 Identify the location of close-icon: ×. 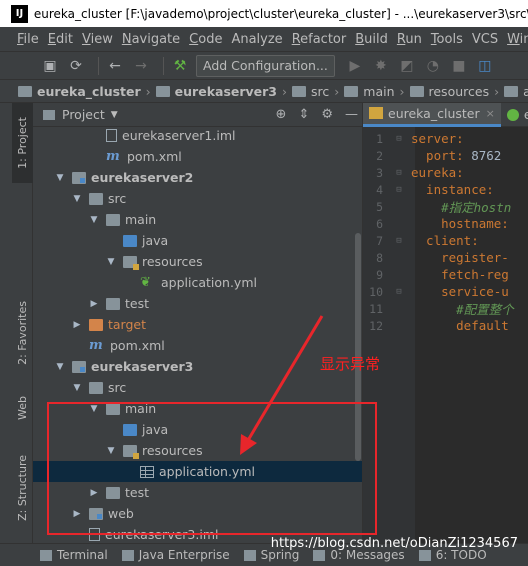
(490, 113).